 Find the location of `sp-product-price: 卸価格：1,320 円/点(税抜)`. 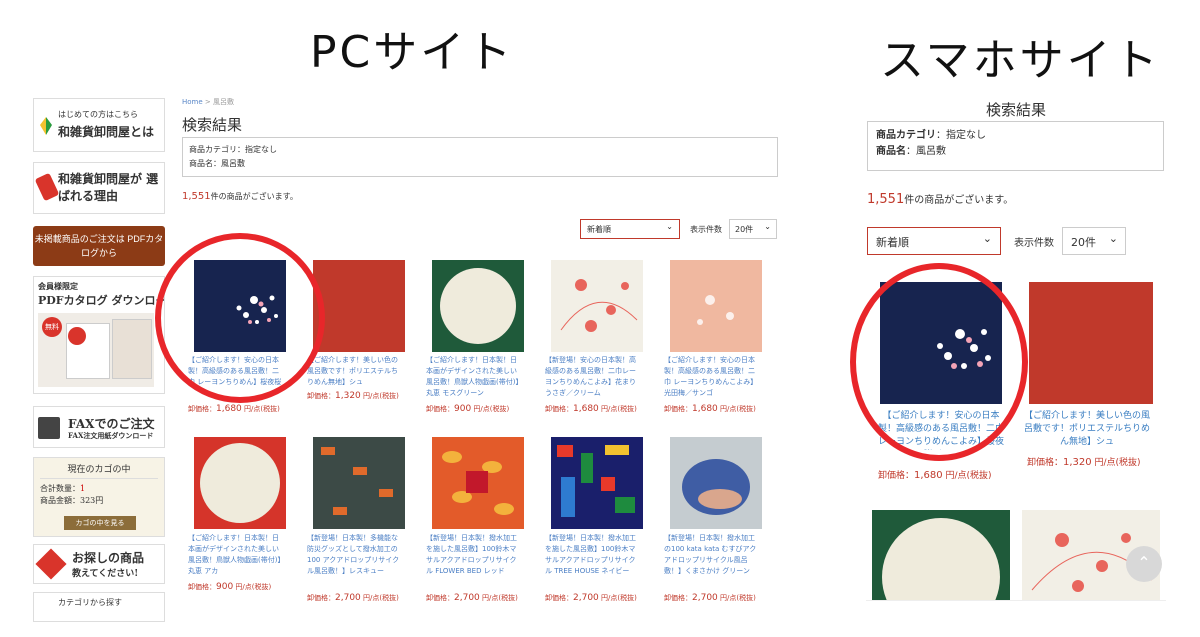

sp-product-price: 卸価格：1,320 円/点(税抜) is located at coordinates (1084, 461).